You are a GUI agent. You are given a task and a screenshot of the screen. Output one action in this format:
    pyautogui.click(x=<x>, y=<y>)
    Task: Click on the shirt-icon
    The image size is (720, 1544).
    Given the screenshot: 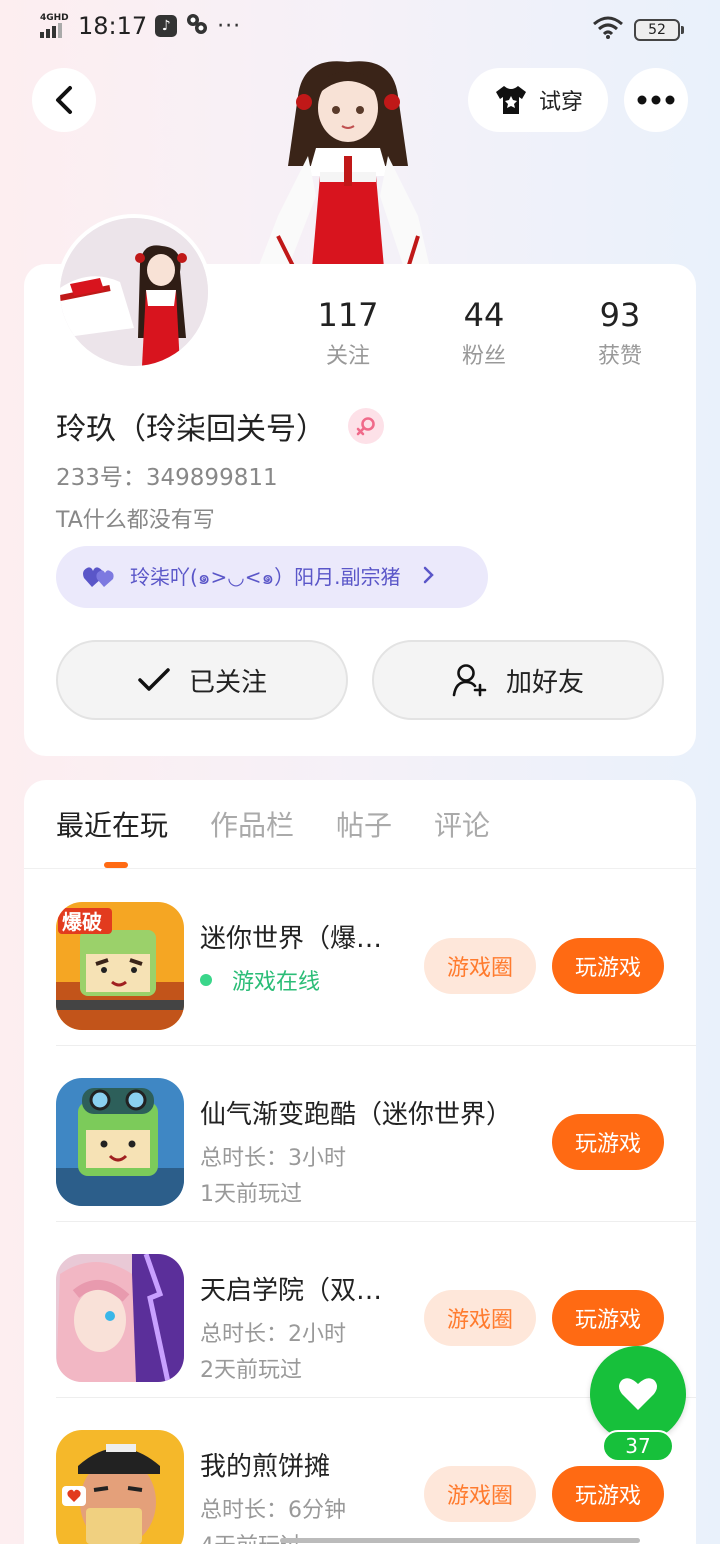 What is the action you would take?
    pyautogui.click(x=510, y=100)
    